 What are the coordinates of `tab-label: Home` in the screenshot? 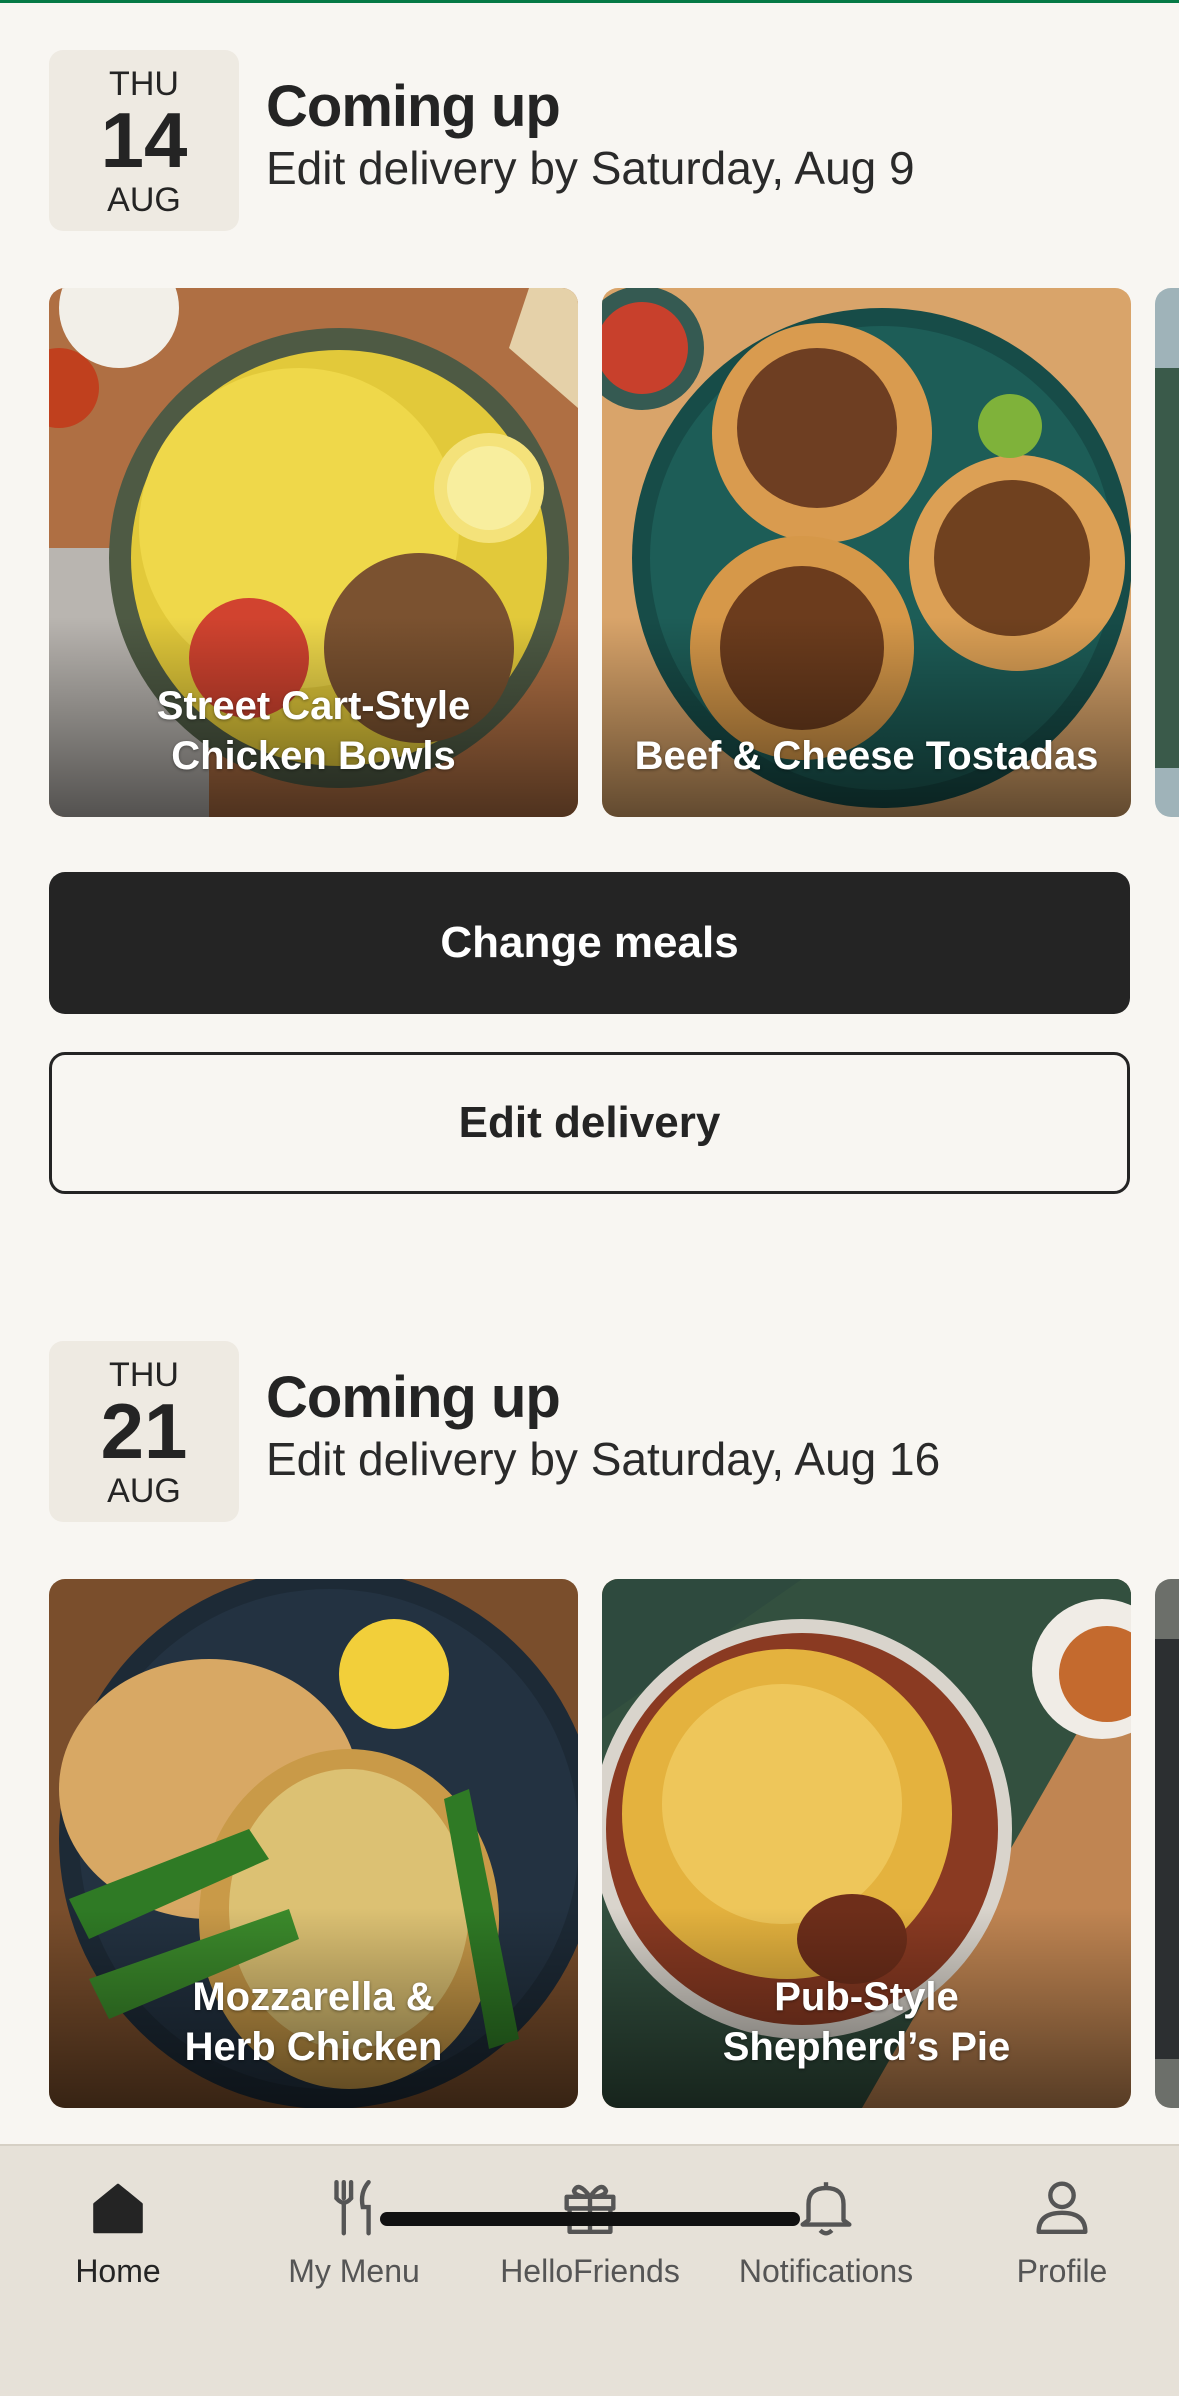 It's located at (118, 2271).